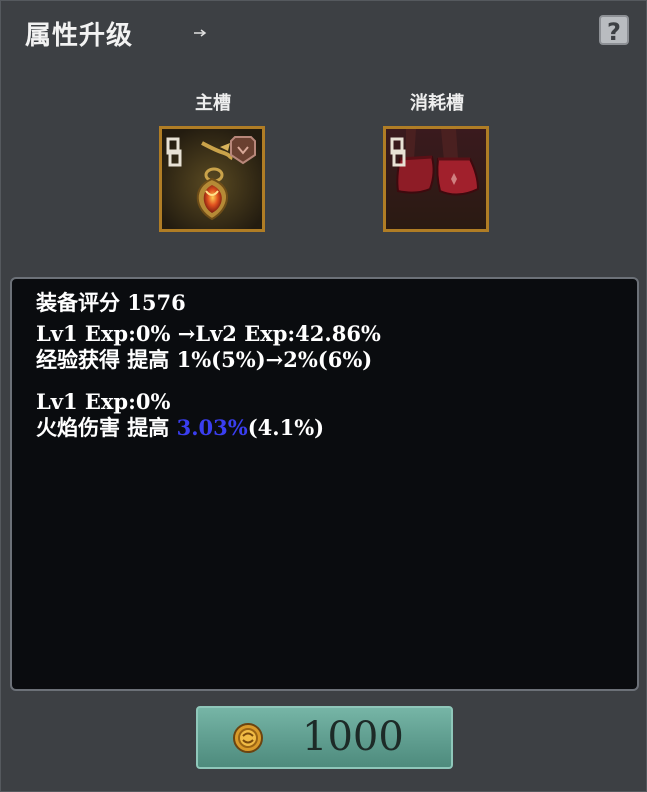 The height and width of the screenshot is (792, 647). I want to click on main-slot, so click(212, 179).